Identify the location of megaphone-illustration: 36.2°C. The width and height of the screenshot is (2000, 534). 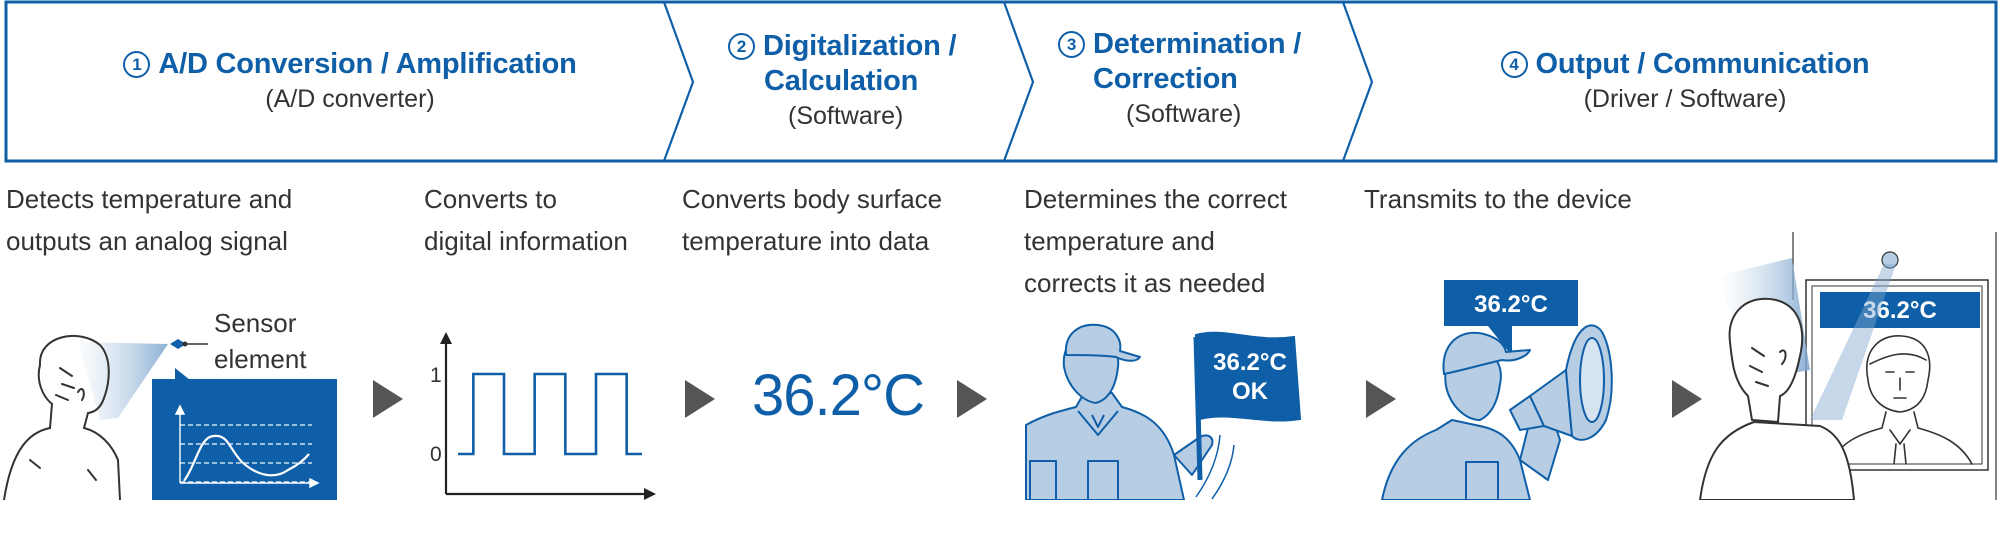
(1497, 390).